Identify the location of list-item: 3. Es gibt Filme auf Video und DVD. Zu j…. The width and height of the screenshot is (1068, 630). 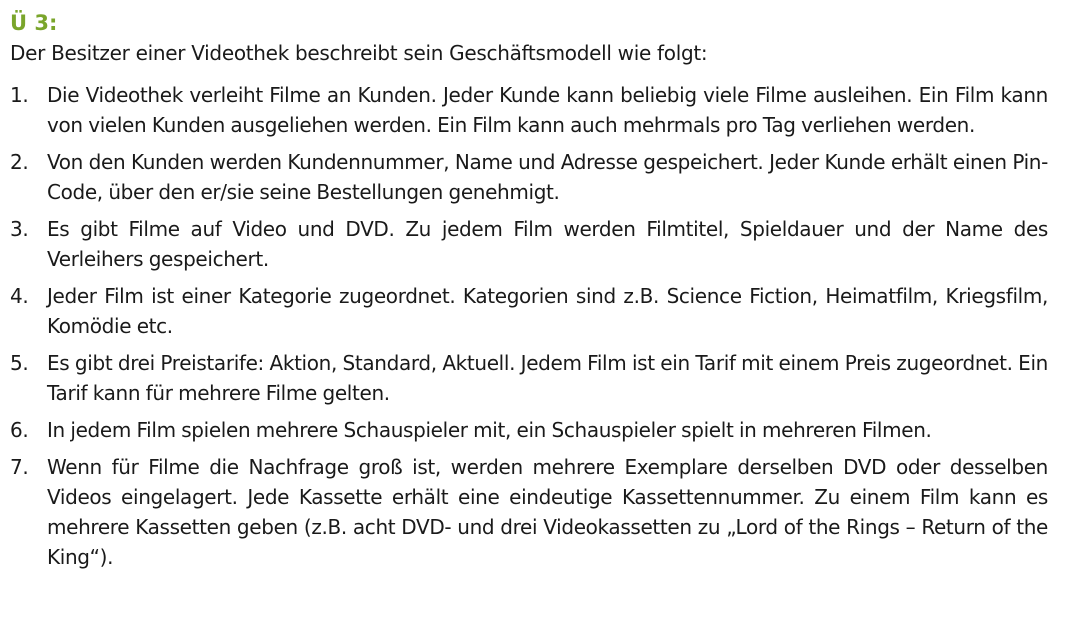
(529, 244).